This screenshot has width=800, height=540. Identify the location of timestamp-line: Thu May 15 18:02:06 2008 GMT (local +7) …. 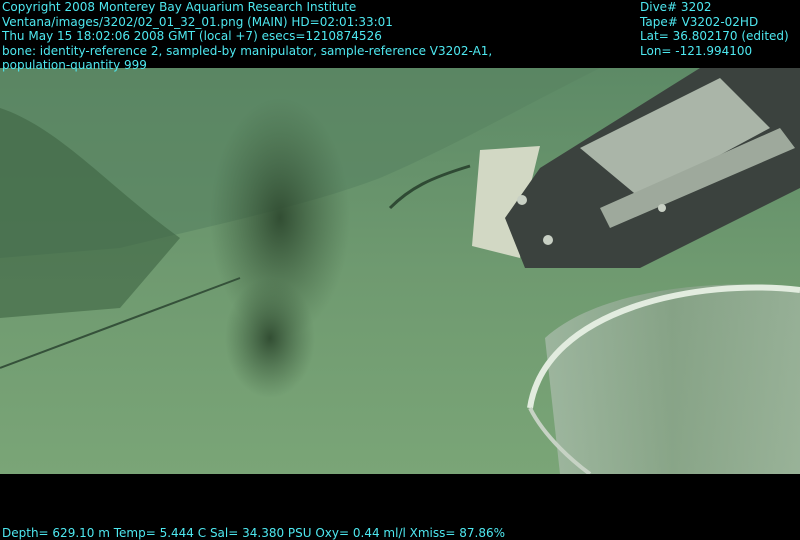
(192, 36).